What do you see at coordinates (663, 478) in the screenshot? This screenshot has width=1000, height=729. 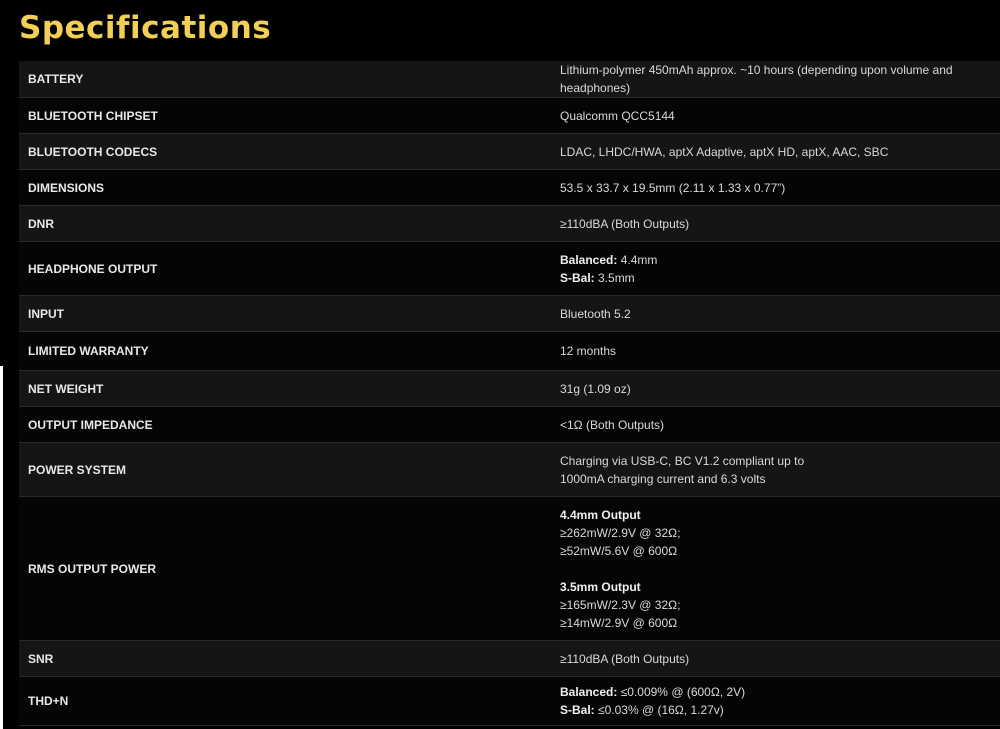 I see `value-line: 1000mA charging current and 6.3 volts` at bounding box center [663, 478].